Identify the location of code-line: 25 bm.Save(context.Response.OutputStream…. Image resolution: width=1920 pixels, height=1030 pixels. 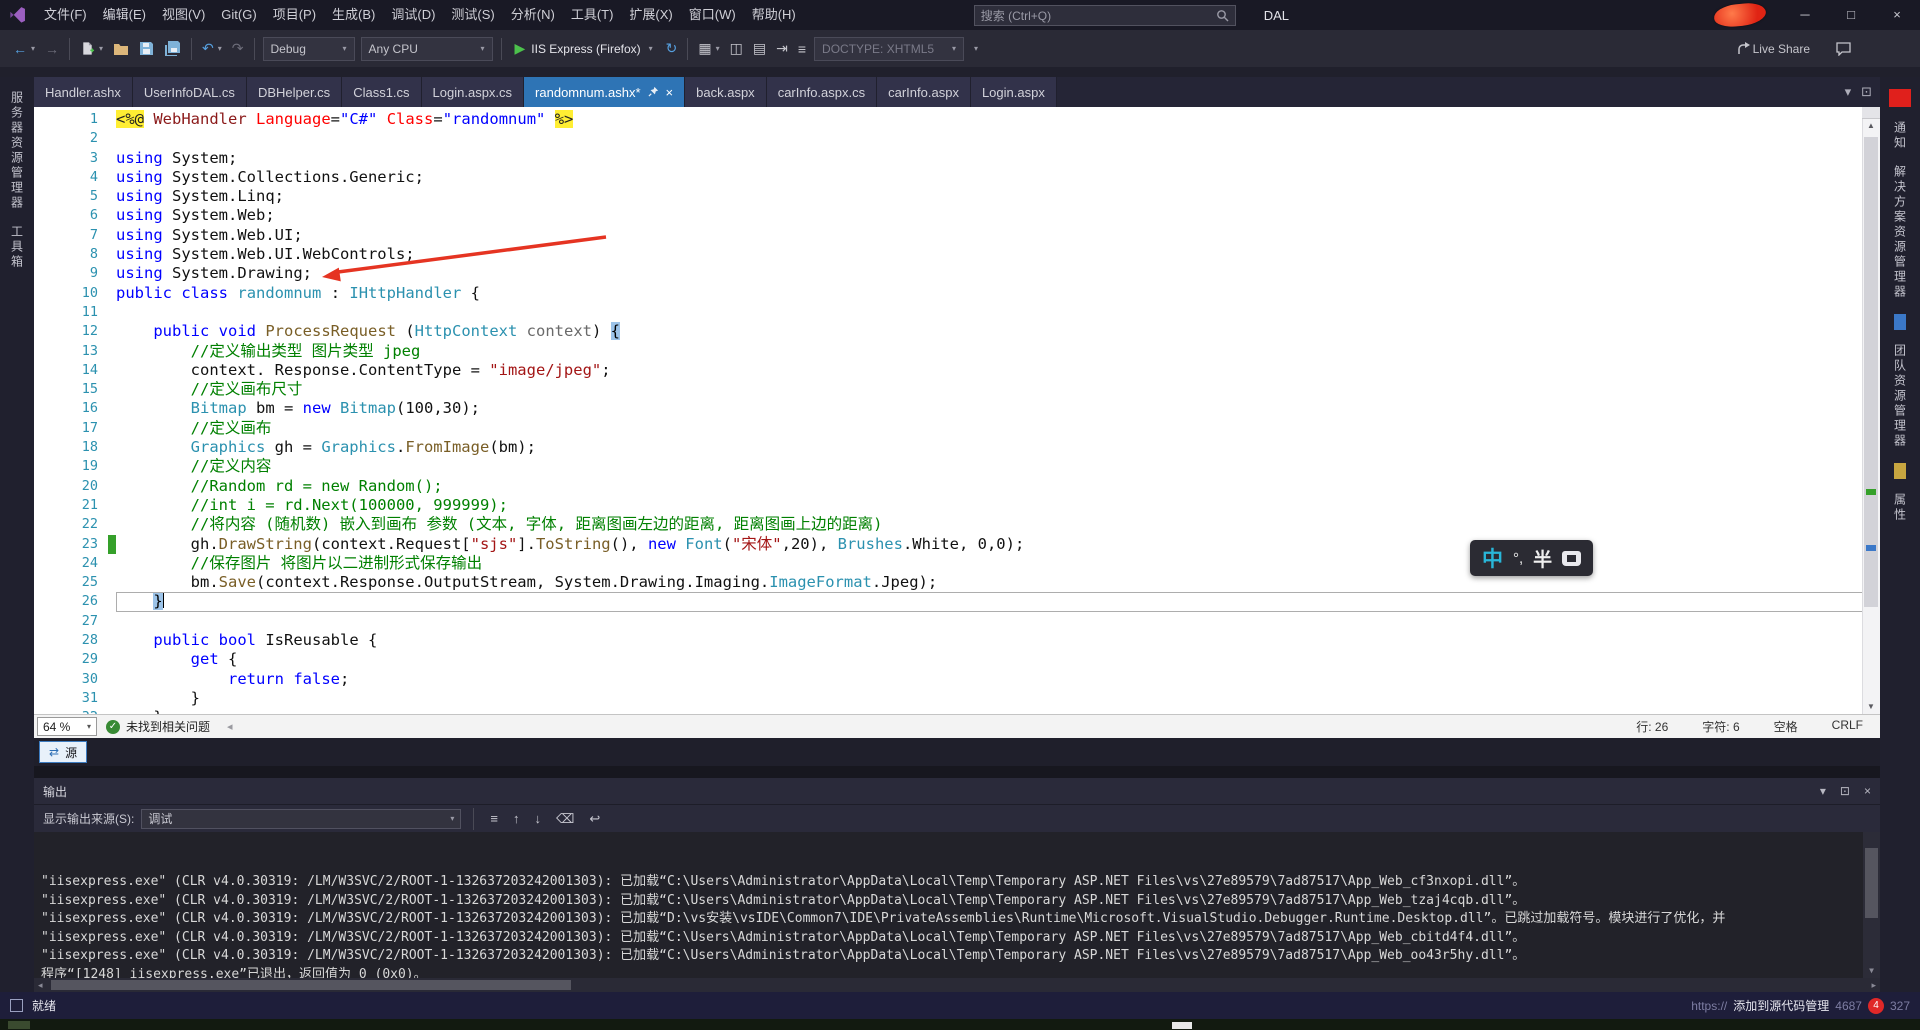
(957, 582).